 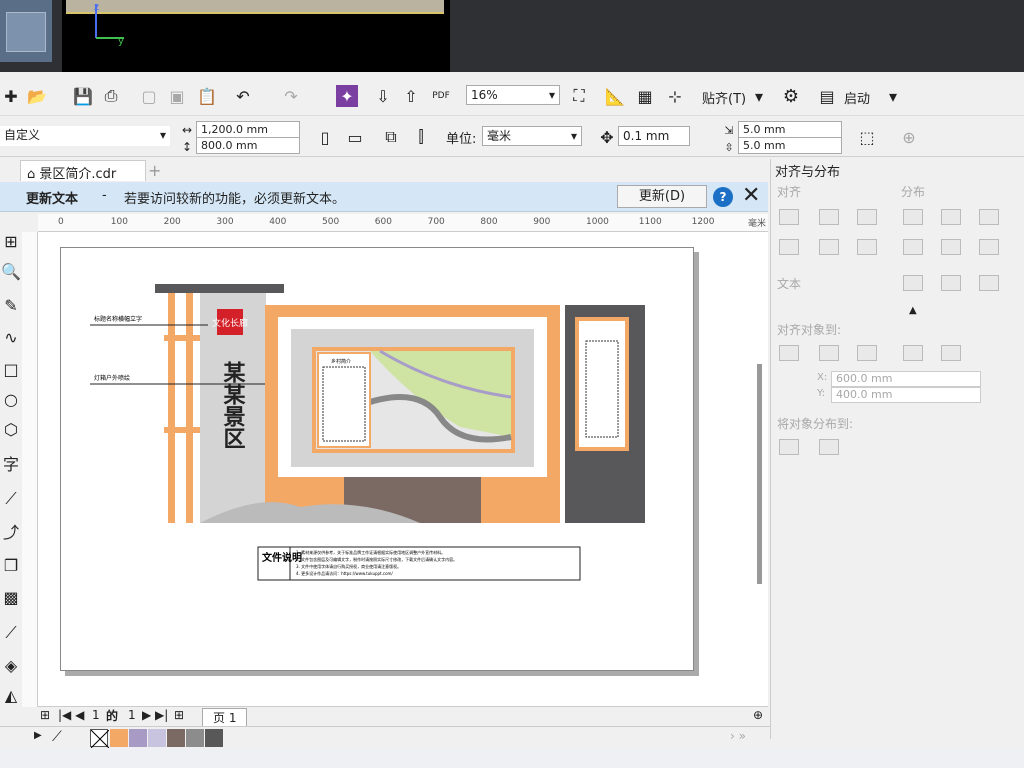 What do you see at coordinates (758, 715) in the screenshot?
I see `zoom-navigator-icon: ⊕` at bounding box center [758, 715].